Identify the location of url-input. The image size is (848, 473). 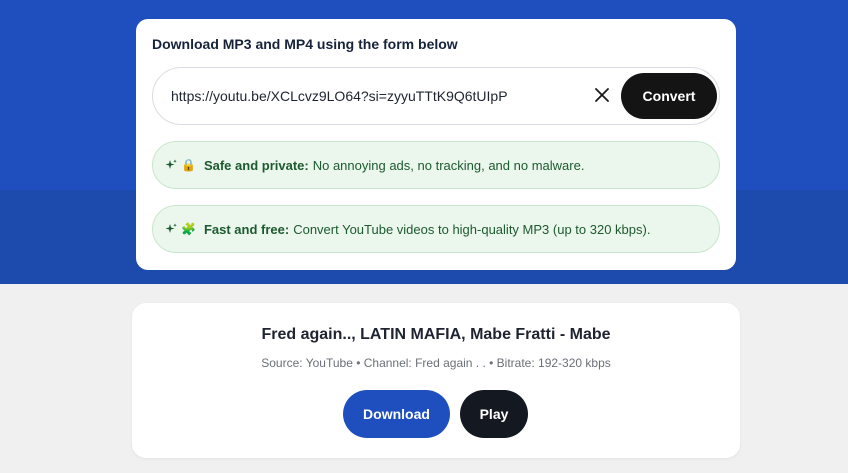
(371, 96).